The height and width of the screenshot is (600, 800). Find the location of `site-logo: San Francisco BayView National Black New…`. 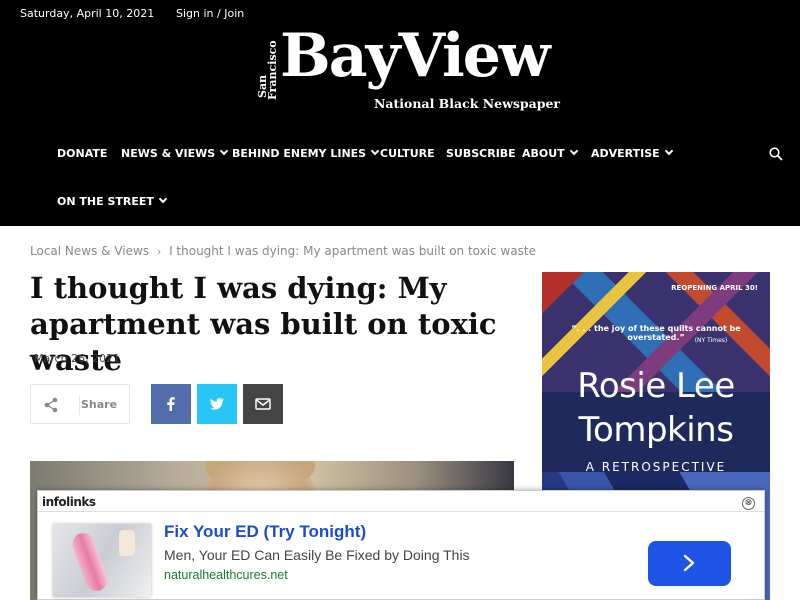

site-logo: San Francisco BayView National Black New… is located at coordinates (408, 72).